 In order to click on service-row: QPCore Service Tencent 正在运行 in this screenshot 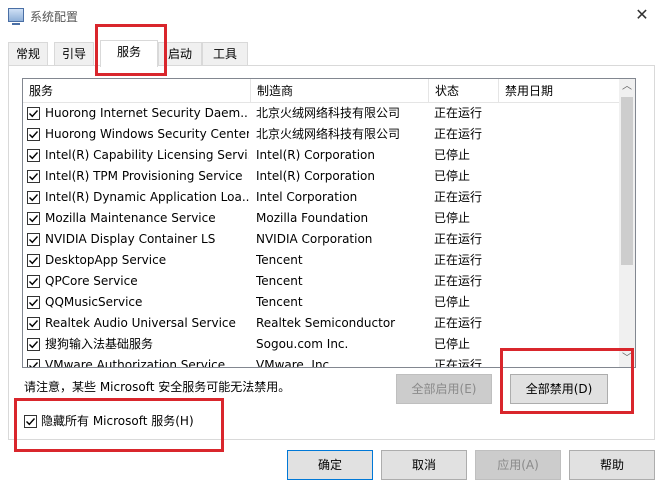, I will do `click(322, 281)`.